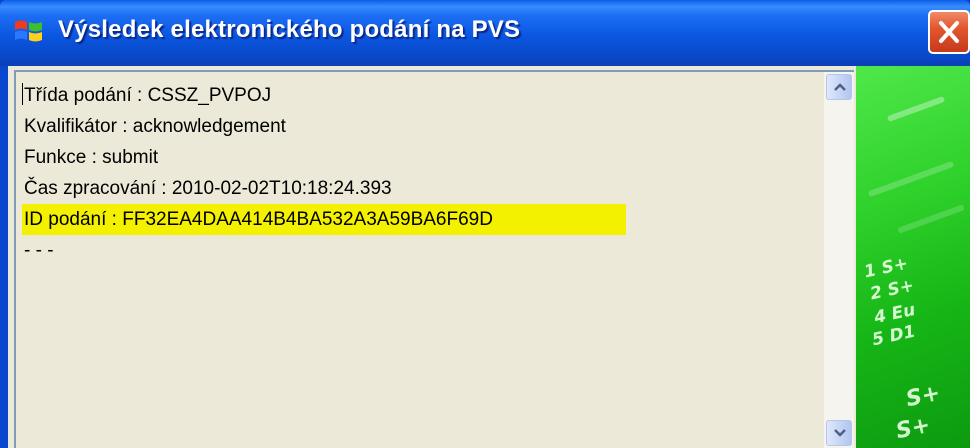  What do you see at coordinates (91, 157) in the screenshot?
I see `line-function: Funkce : submit` at bounding box center [91, 157].